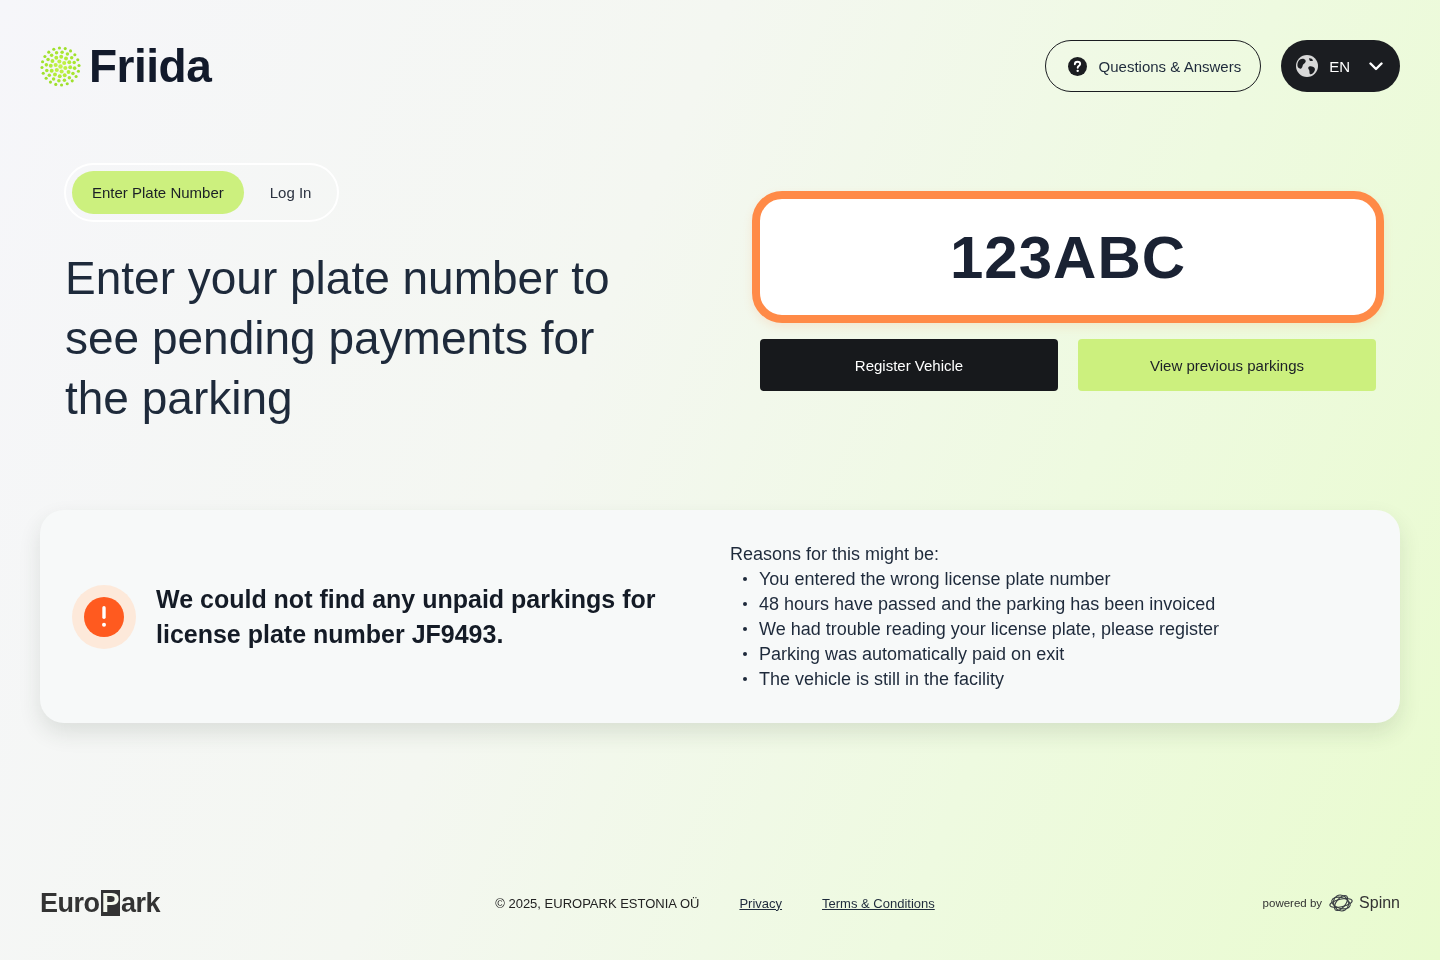 The image size is (1440, 960). What do you see at coordinates (60, 66) in the screenshot?
I see `dotted-sun-logo-icon` at bounding box center [60, 66].